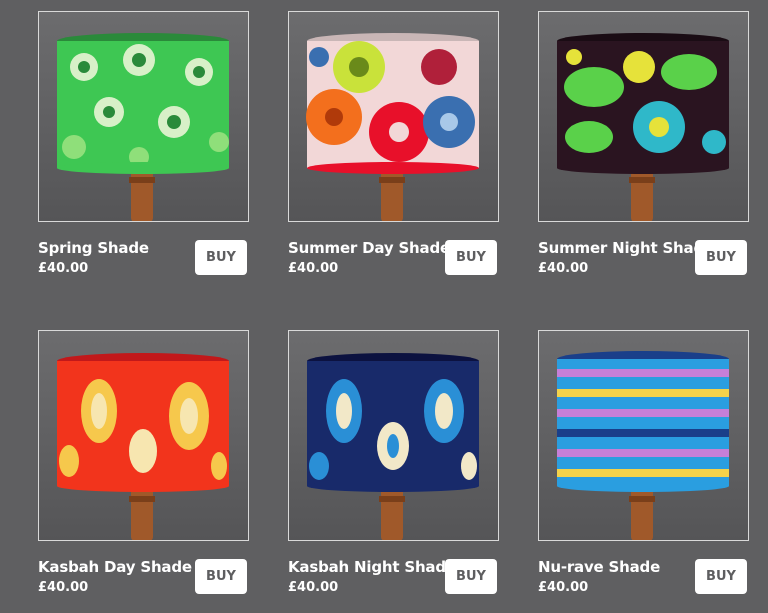 This screenshot has width=768, height=613. I want to click on product-card: Kasbah Night Shade £40.00 BUY, so click(393, 462).